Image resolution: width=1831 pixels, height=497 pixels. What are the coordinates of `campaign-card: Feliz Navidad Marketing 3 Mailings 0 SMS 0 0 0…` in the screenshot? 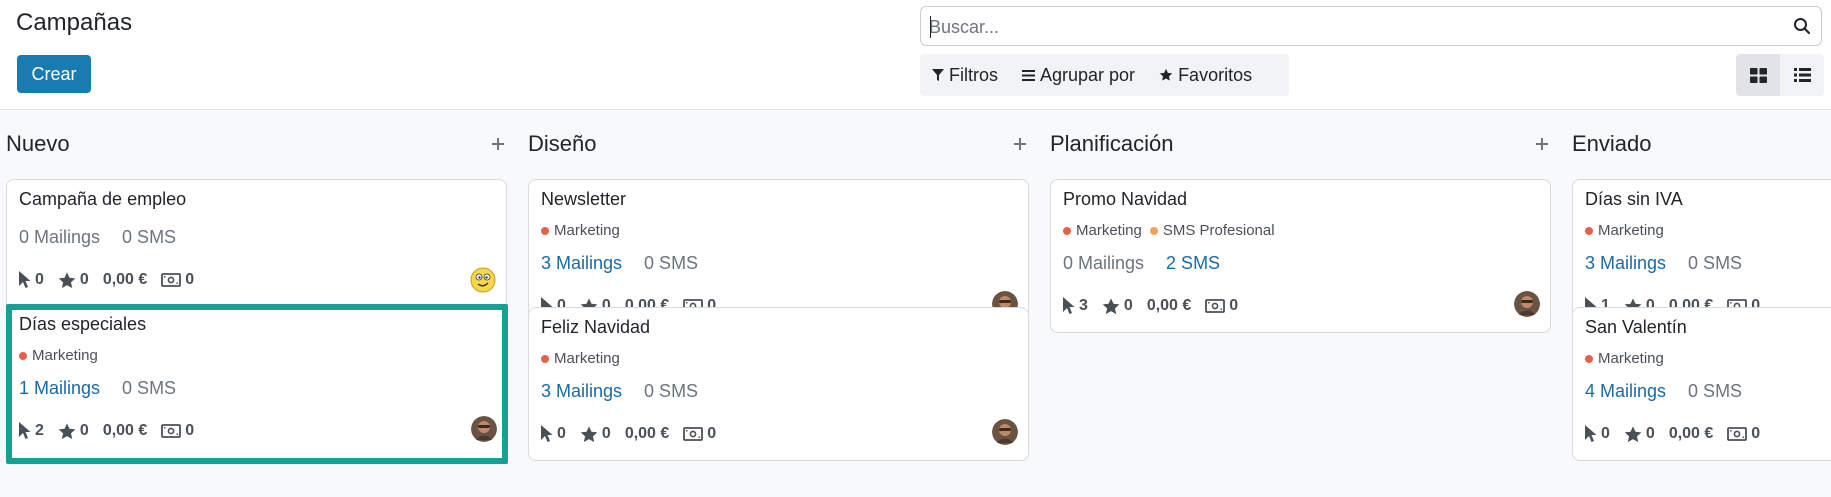 It's located at (778, 384).